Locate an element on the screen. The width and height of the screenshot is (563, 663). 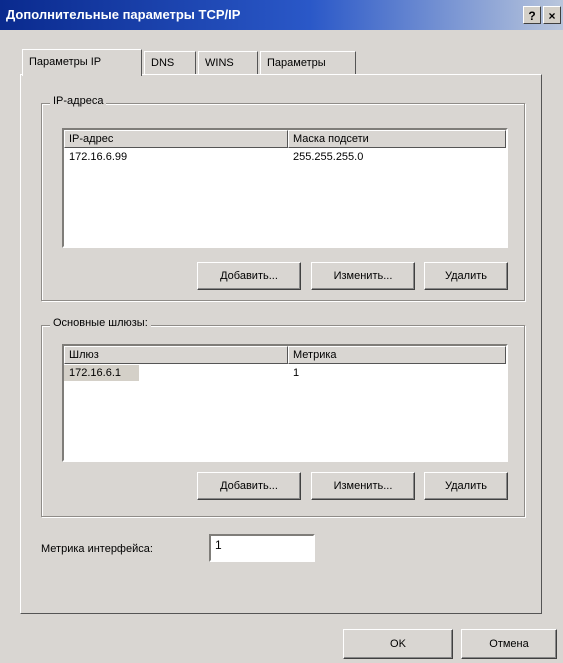
tab-dns: DNS is located at coordinates (170, 63).